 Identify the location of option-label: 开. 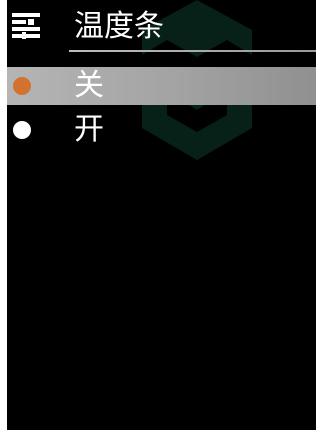
(89, 129).